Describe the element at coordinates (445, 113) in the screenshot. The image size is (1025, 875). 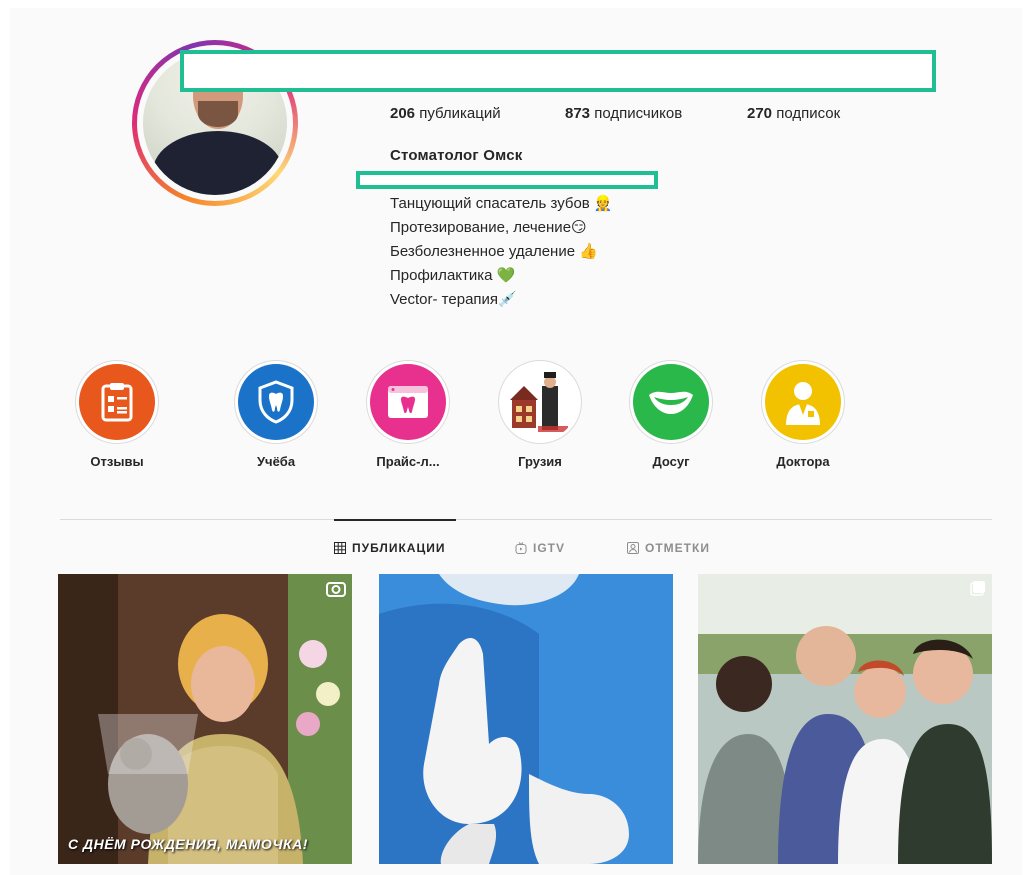
I see `posts-count-stat: 206 публикаций` at that location.